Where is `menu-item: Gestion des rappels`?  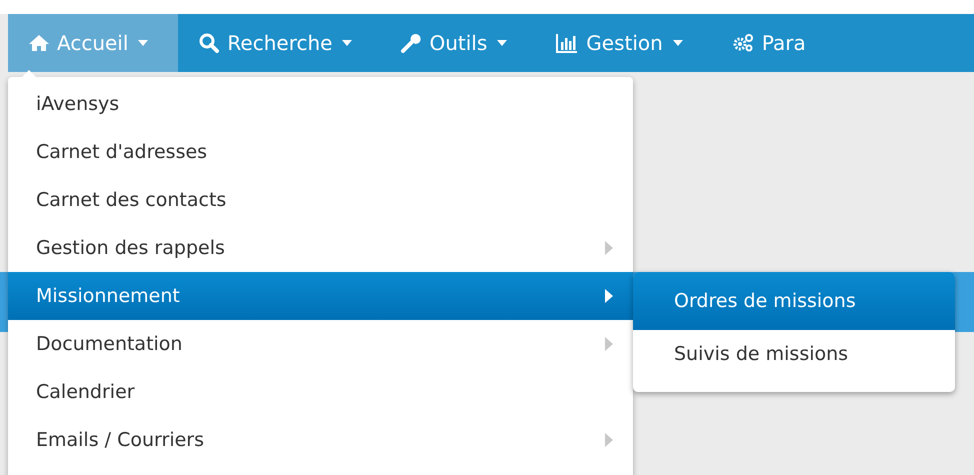
menu-item: Gestion des rappels is located at coordinates (320, 248).